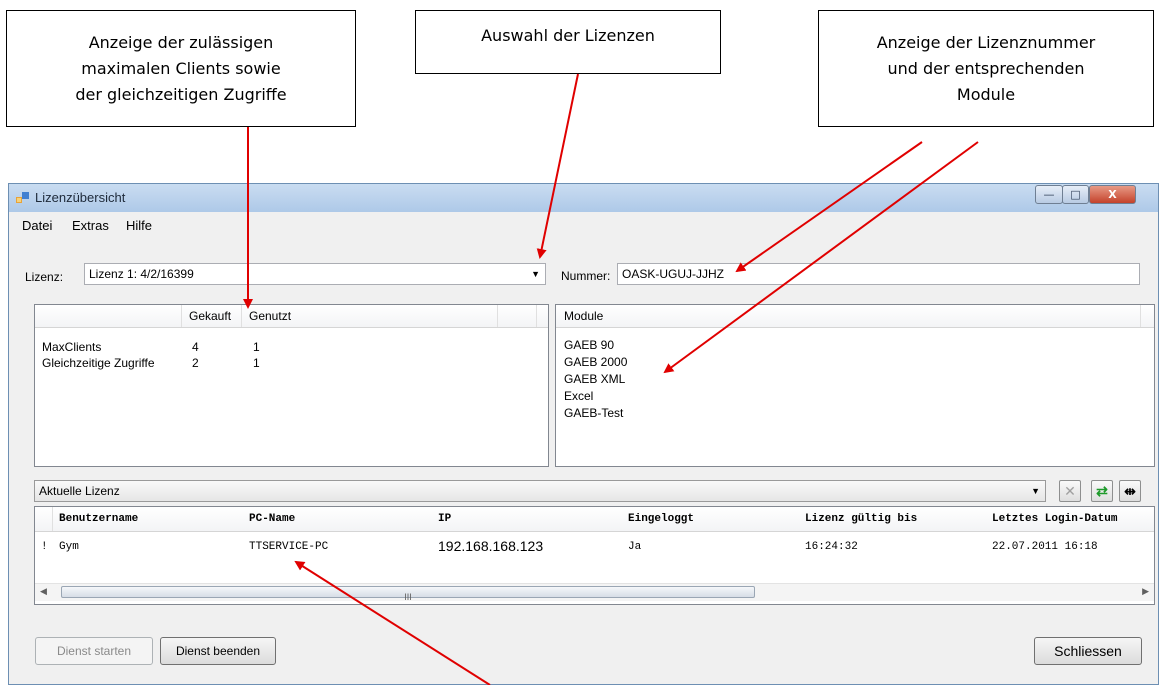  I want to click on license-number-field: OASK-UGUJ-JJHZ, so click(878, 274).